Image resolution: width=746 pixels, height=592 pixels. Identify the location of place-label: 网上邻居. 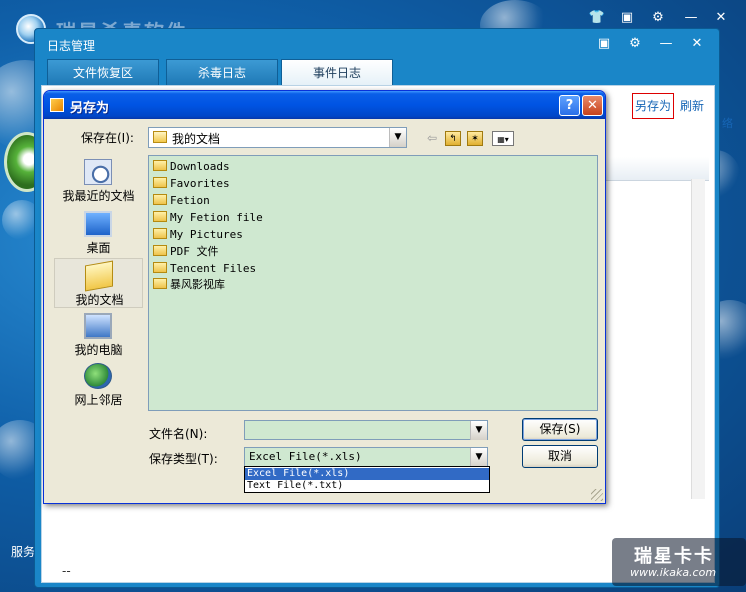
(98, 400).